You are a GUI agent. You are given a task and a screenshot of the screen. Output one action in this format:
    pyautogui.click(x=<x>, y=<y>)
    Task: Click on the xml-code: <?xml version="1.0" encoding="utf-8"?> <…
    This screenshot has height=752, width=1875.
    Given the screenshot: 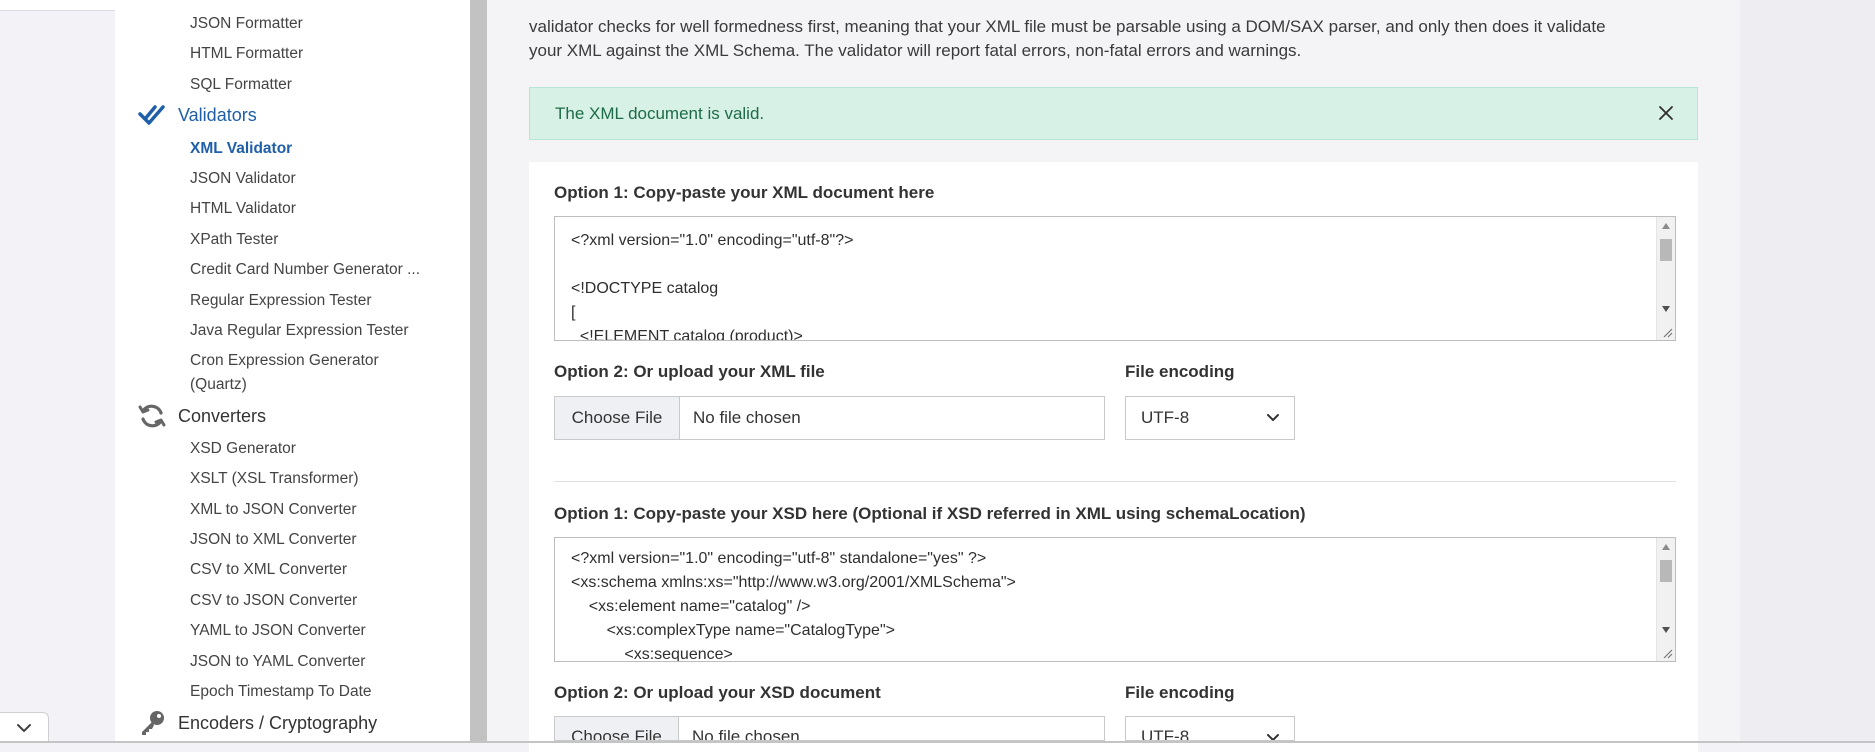 What is the action you would take?
    pyautogui.click(x=712, y=286)
    